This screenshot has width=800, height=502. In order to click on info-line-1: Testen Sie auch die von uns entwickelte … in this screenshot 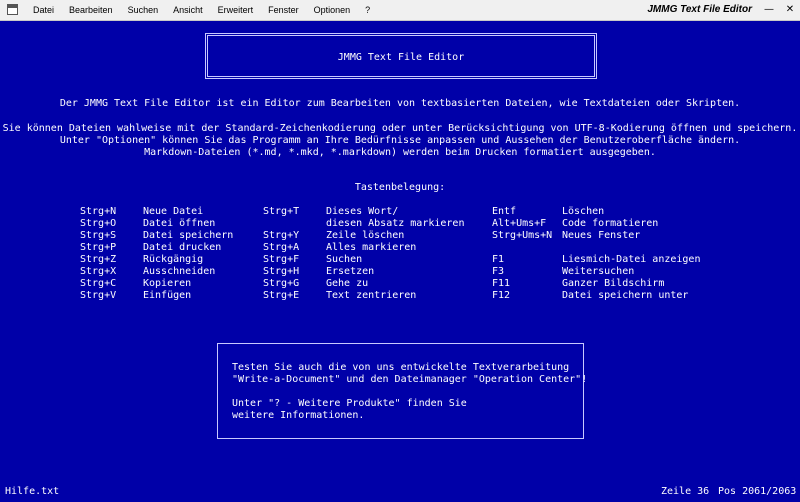, I will do `click(401, 367)`.